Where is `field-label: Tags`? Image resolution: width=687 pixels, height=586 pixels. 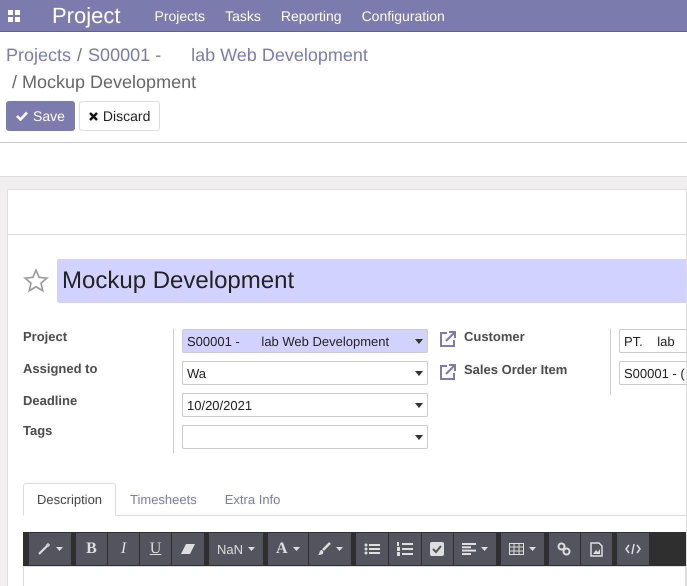 field-label: Tags is located at coordinates (37, 430).